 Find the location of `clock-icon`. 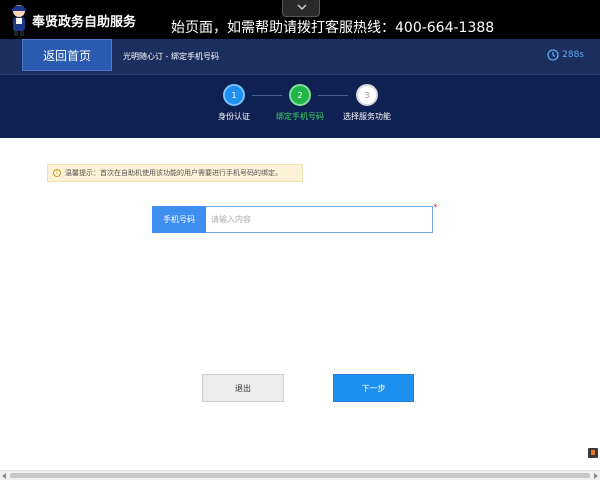

clock-icon is located at coordinates (553, 55).